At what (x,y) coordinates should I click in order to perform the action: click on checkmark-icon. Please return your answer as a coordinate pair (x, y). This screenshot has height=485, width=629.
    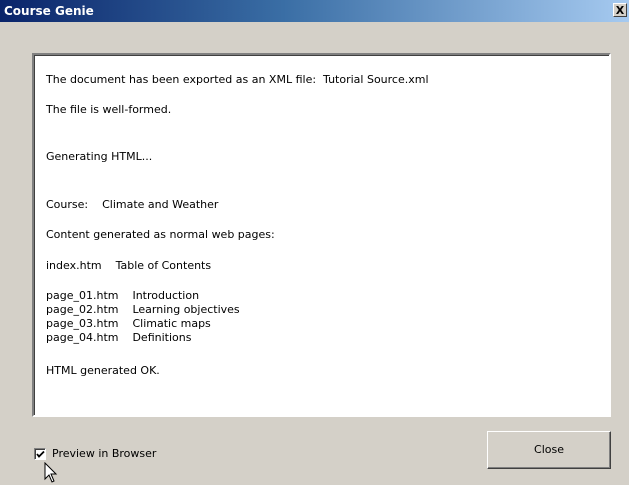
    Looking at the image, I should click on (40, 454).